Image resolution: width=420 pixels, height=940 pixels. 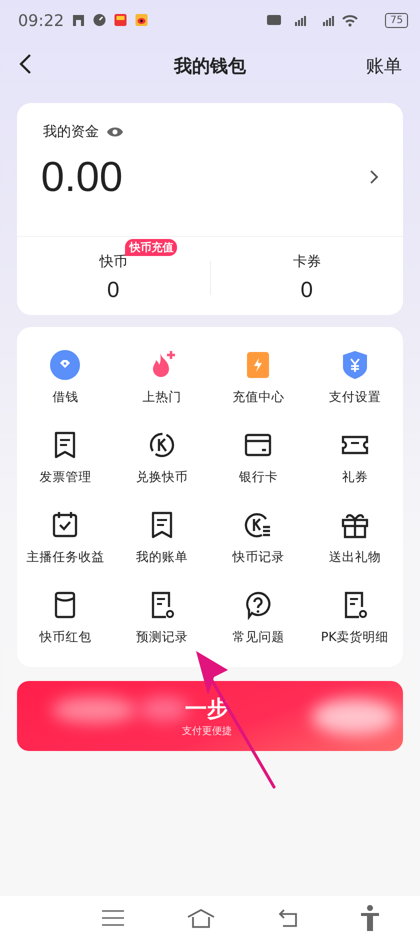 What do you see at coordinates (258, 622) in the screenshot?
I see `service-item: 常见问题` at bounding box center [258, 622].